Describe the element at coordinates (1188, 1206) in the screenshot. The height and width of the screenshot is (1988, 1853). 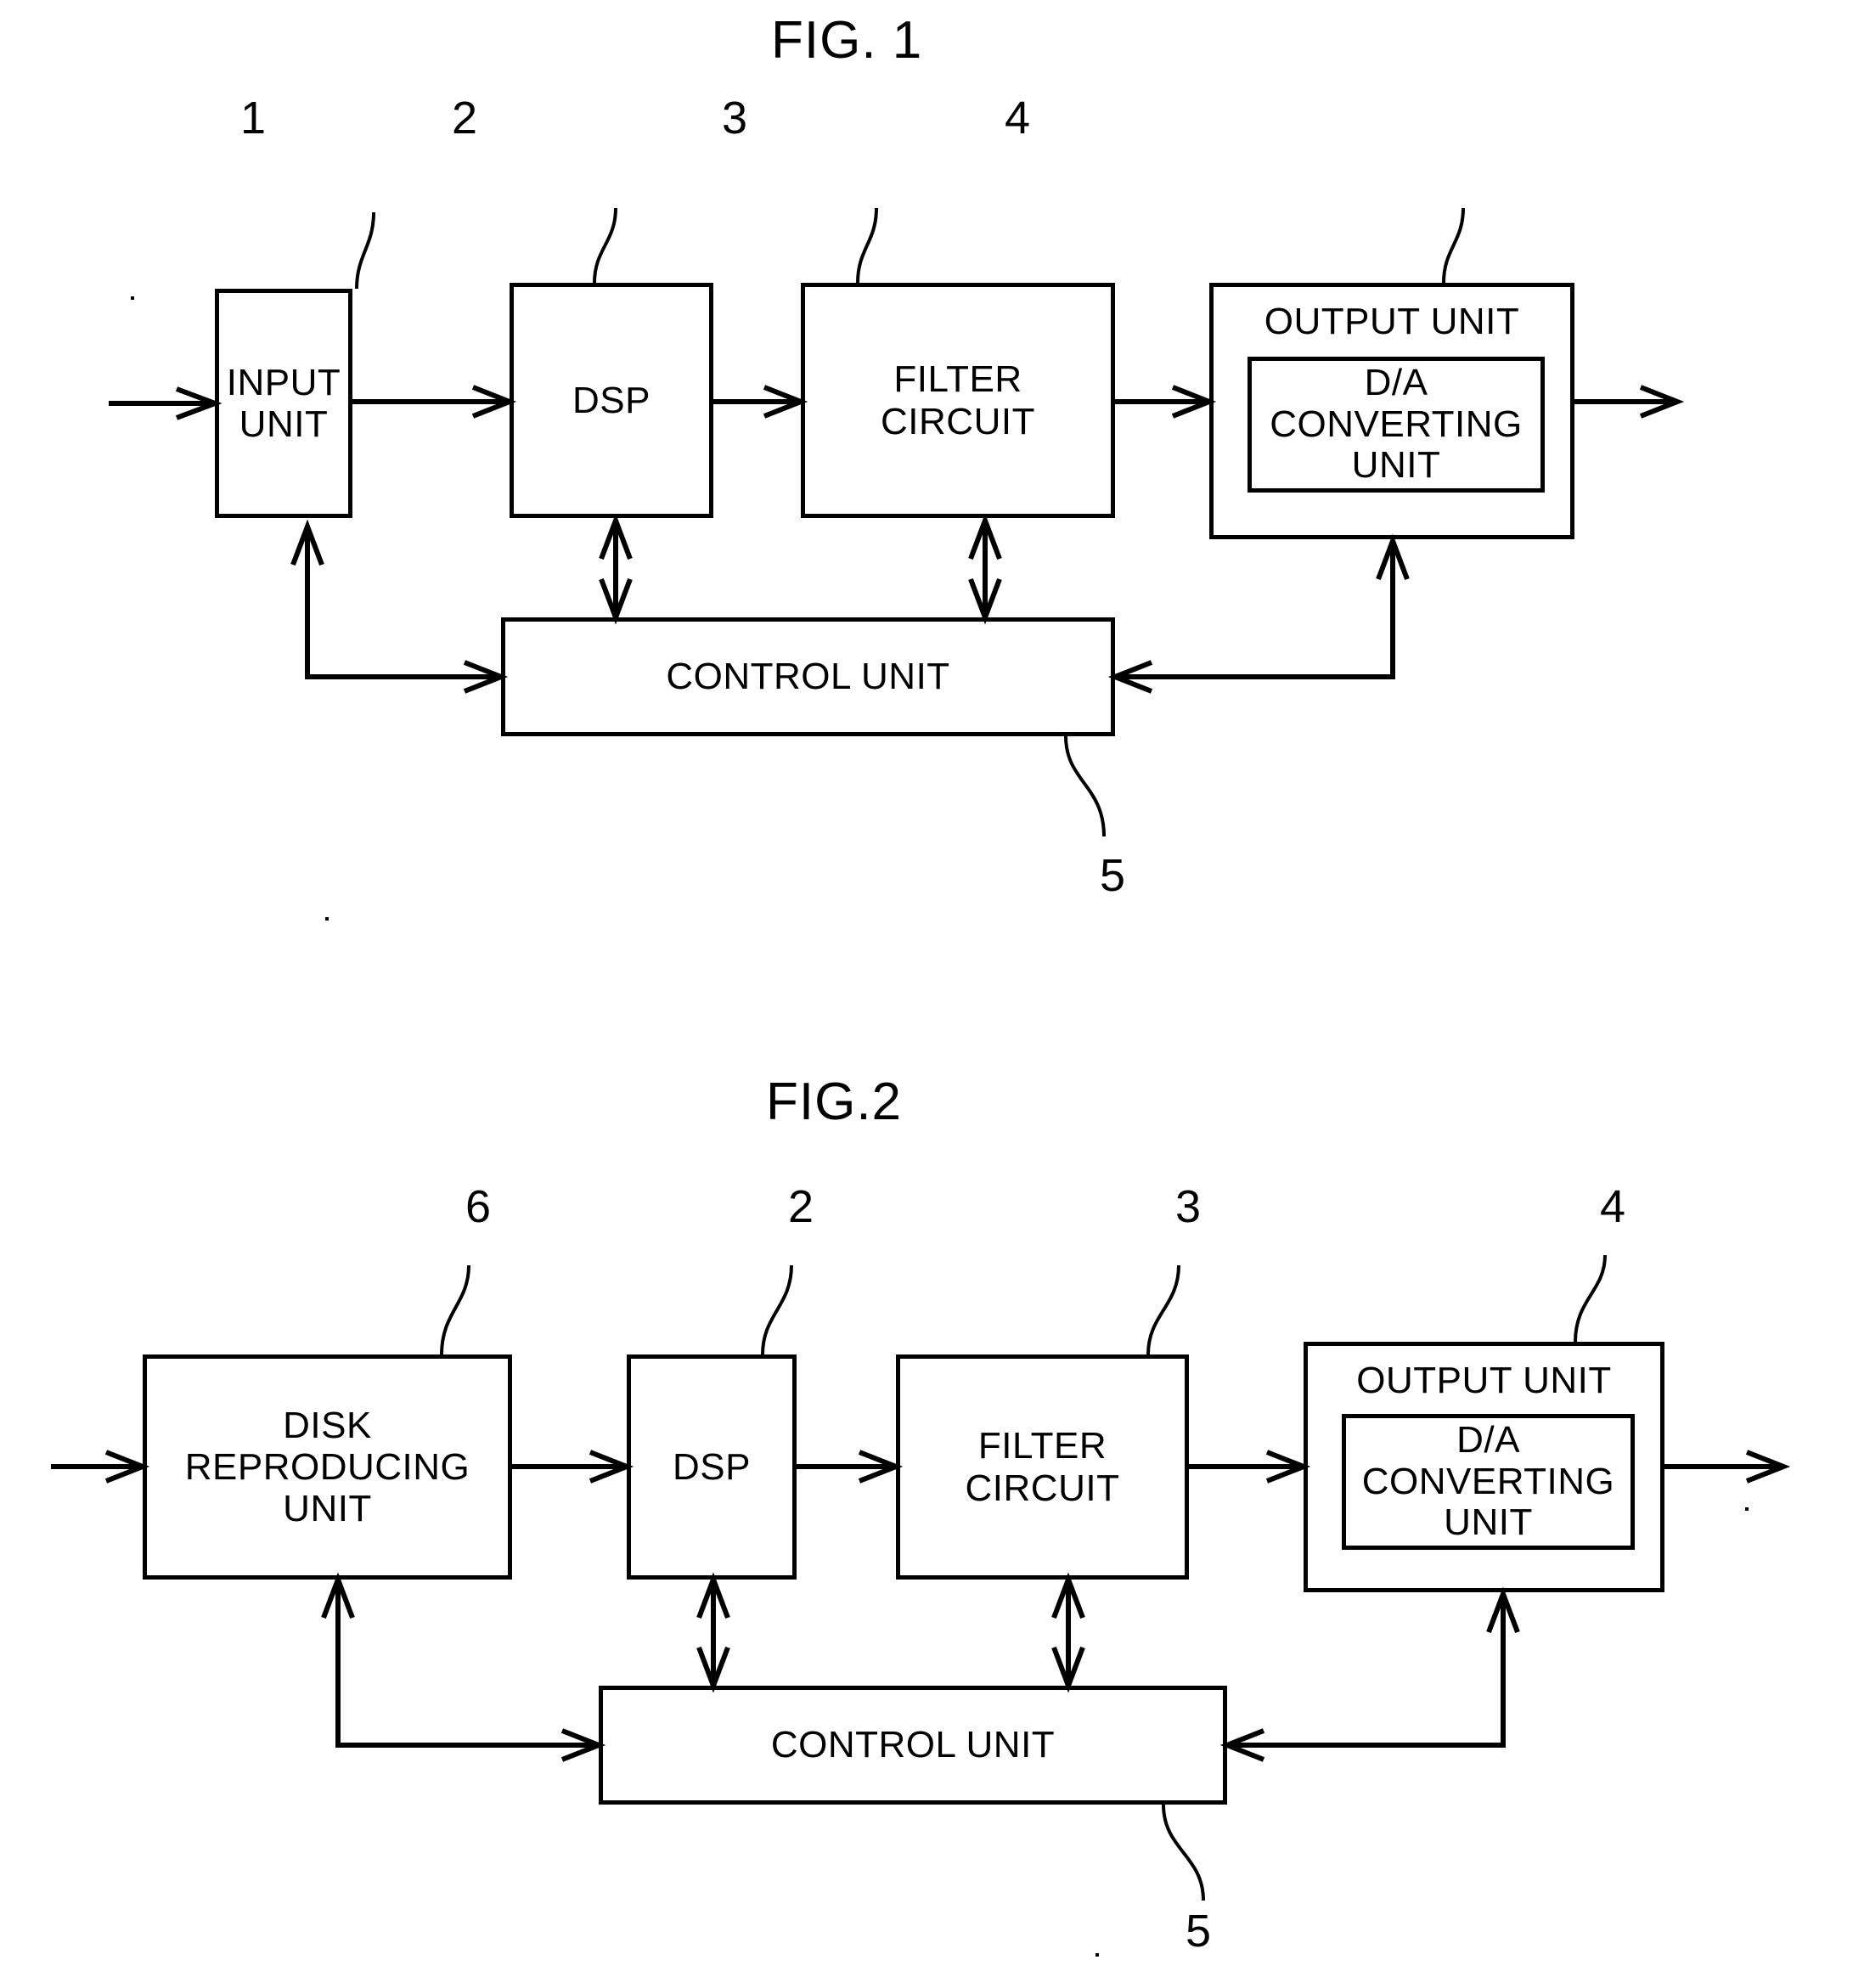
I see `fig2-ref-number-3: 3` at that location.